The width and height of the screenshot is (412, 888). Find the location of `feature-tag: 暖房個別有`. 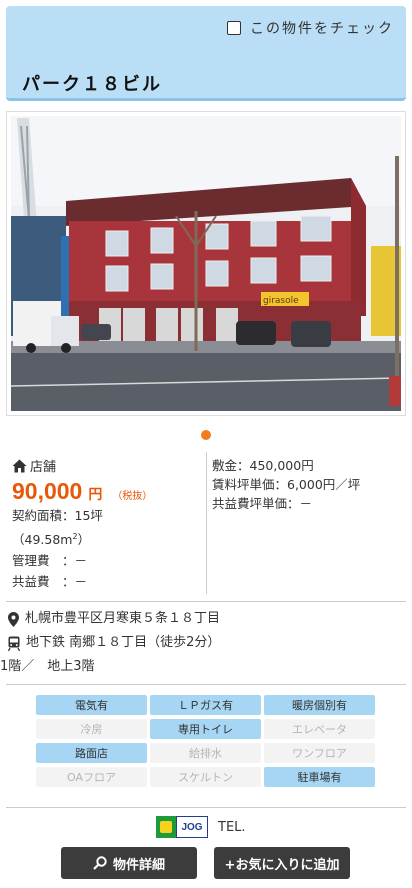

feature-tag: 暖房個別有 is located at coordinates (319, 705).